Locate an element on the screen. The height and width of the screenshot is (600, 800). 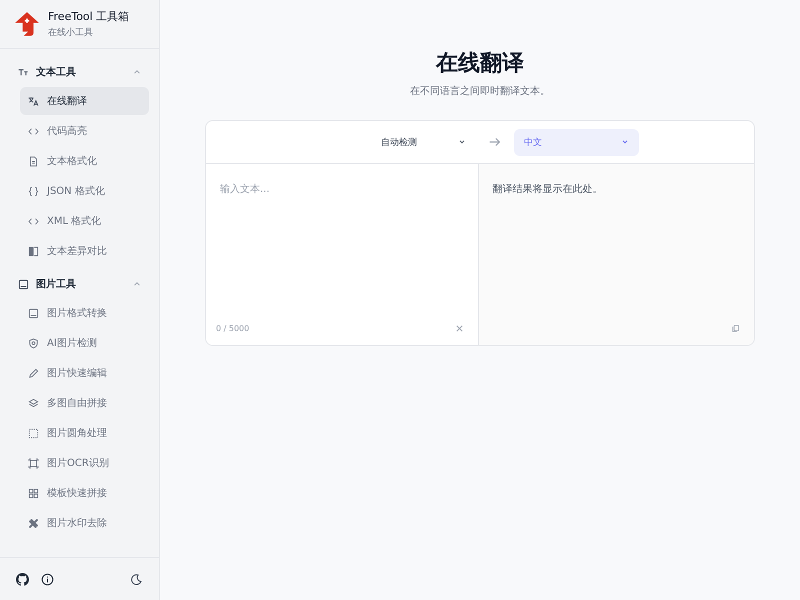
translation-output: 翻译结果将显示在此处。 is located at coordinates (548, 189).